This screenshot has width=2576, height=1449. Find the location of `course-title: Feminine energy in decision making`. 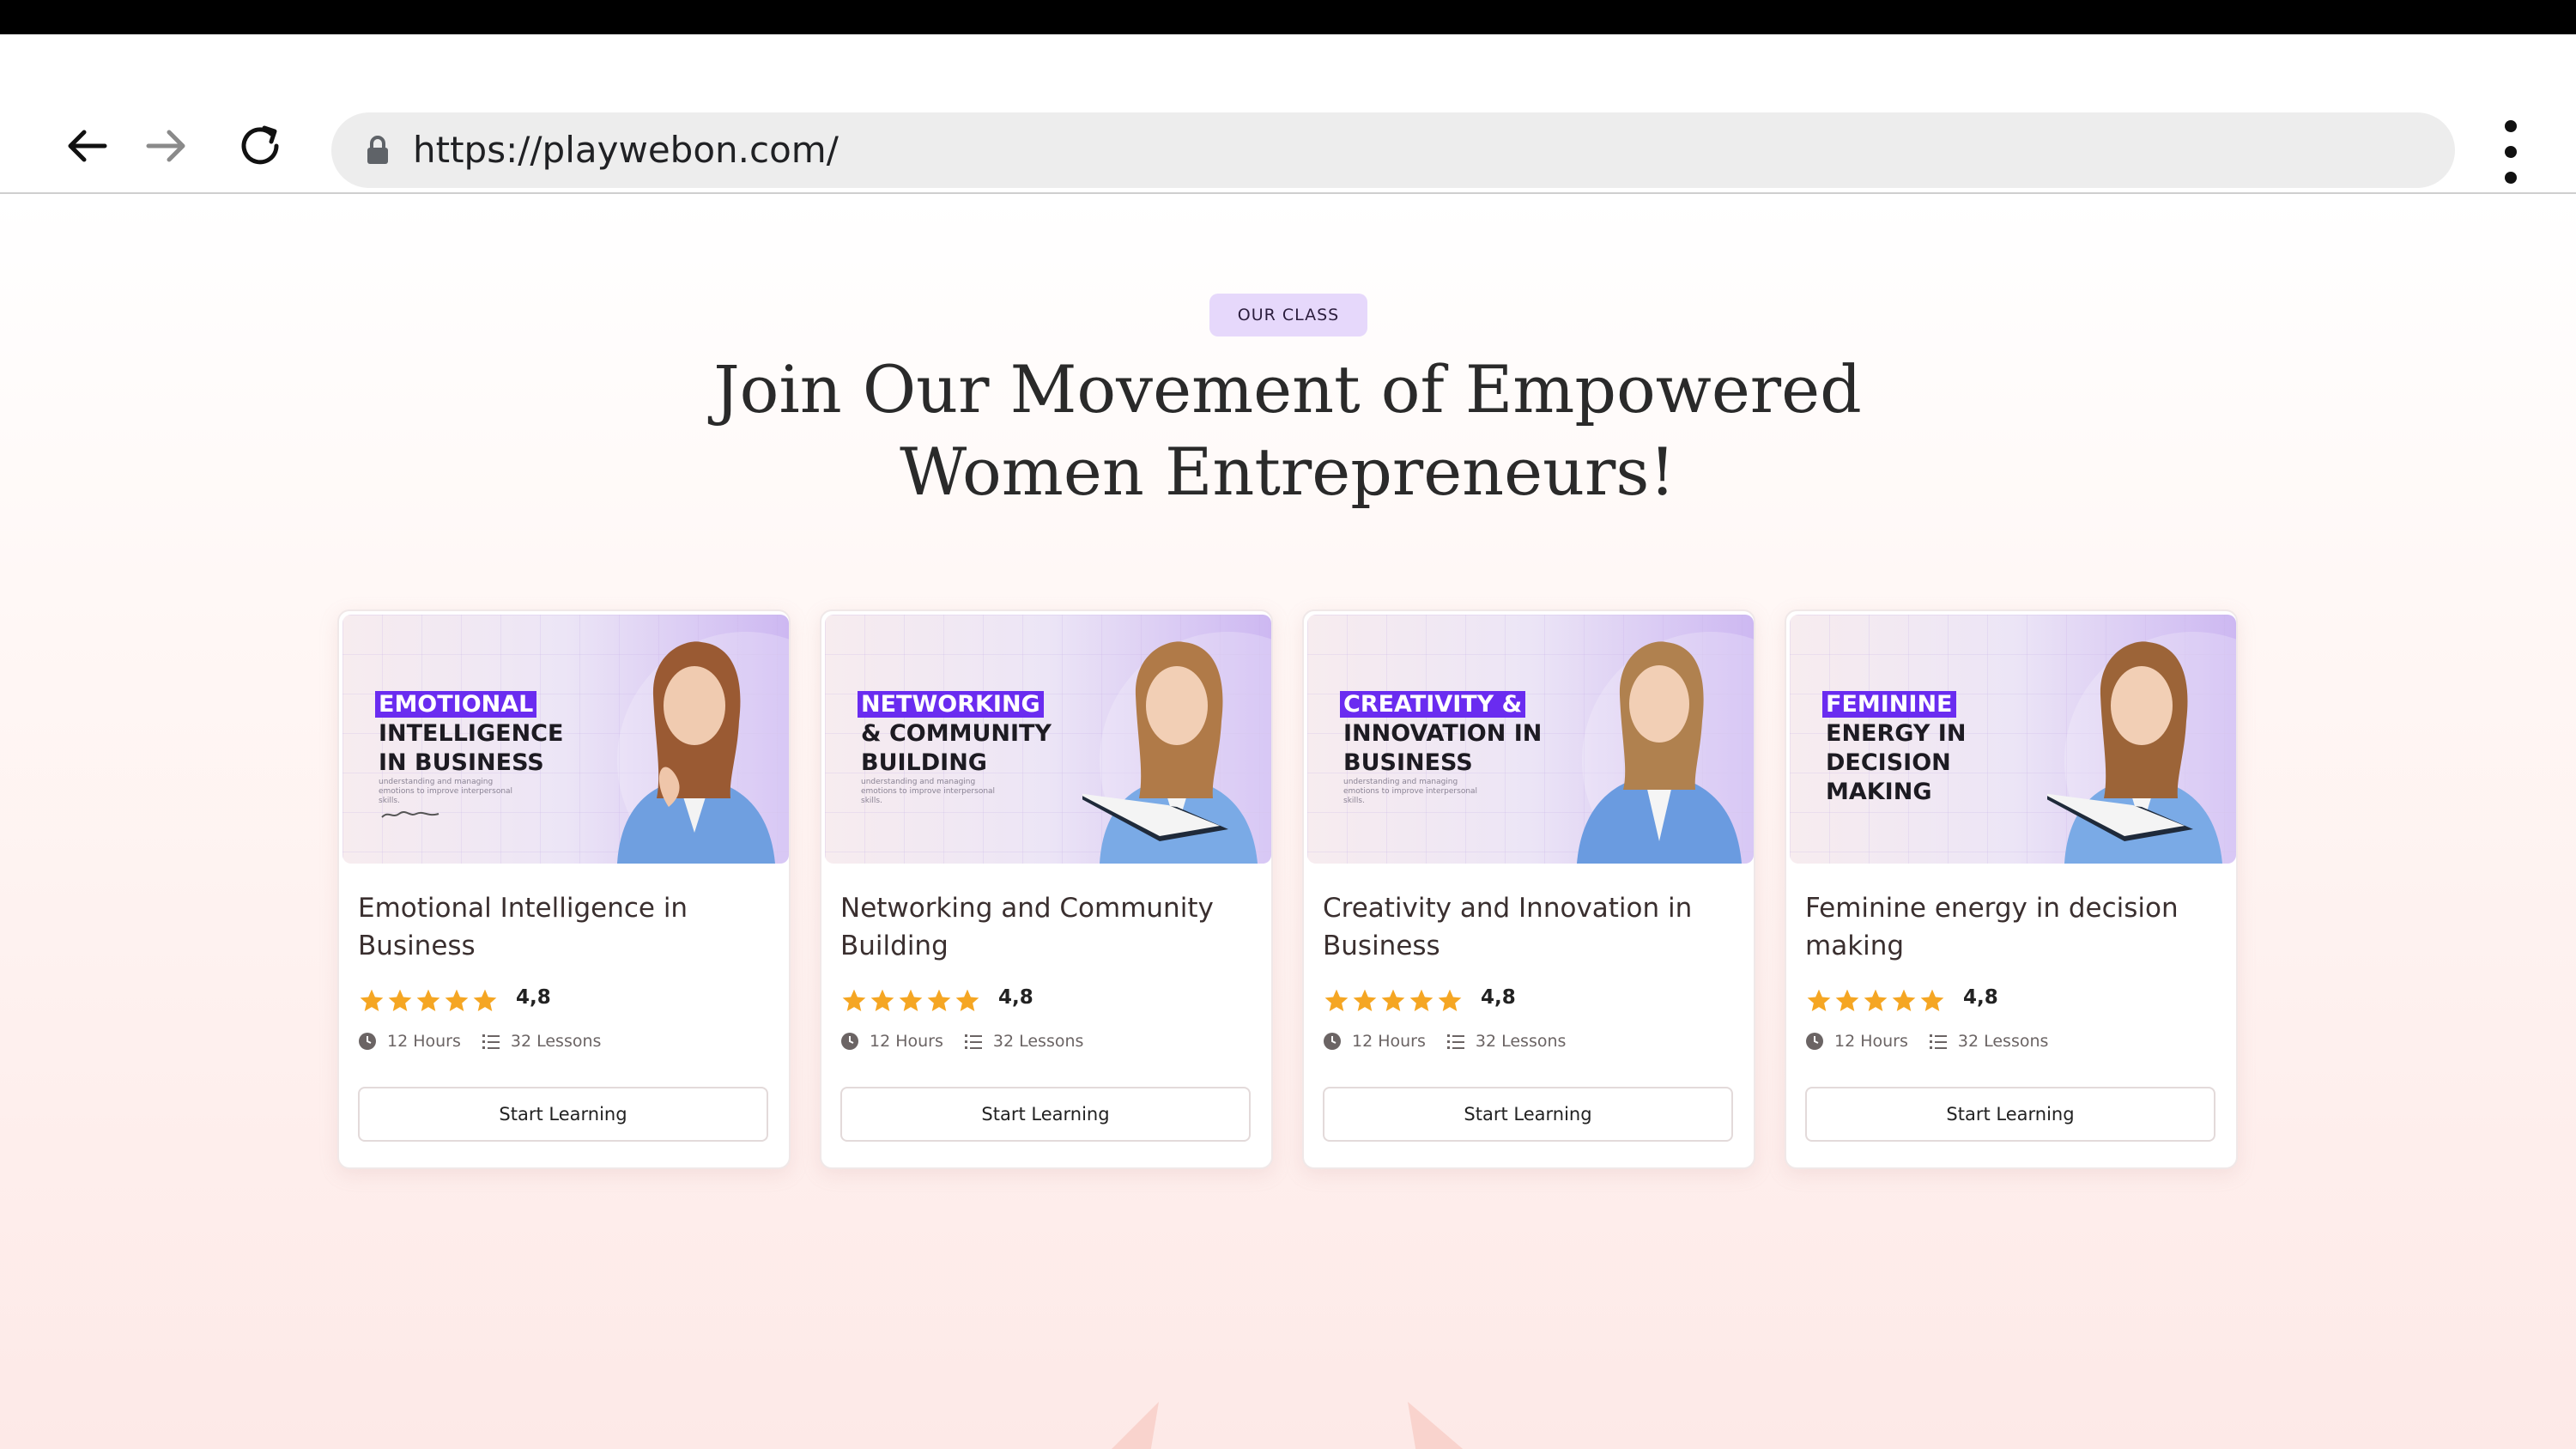

course-title: Feminine energy in decision making is located at coordinates (2015, 927).